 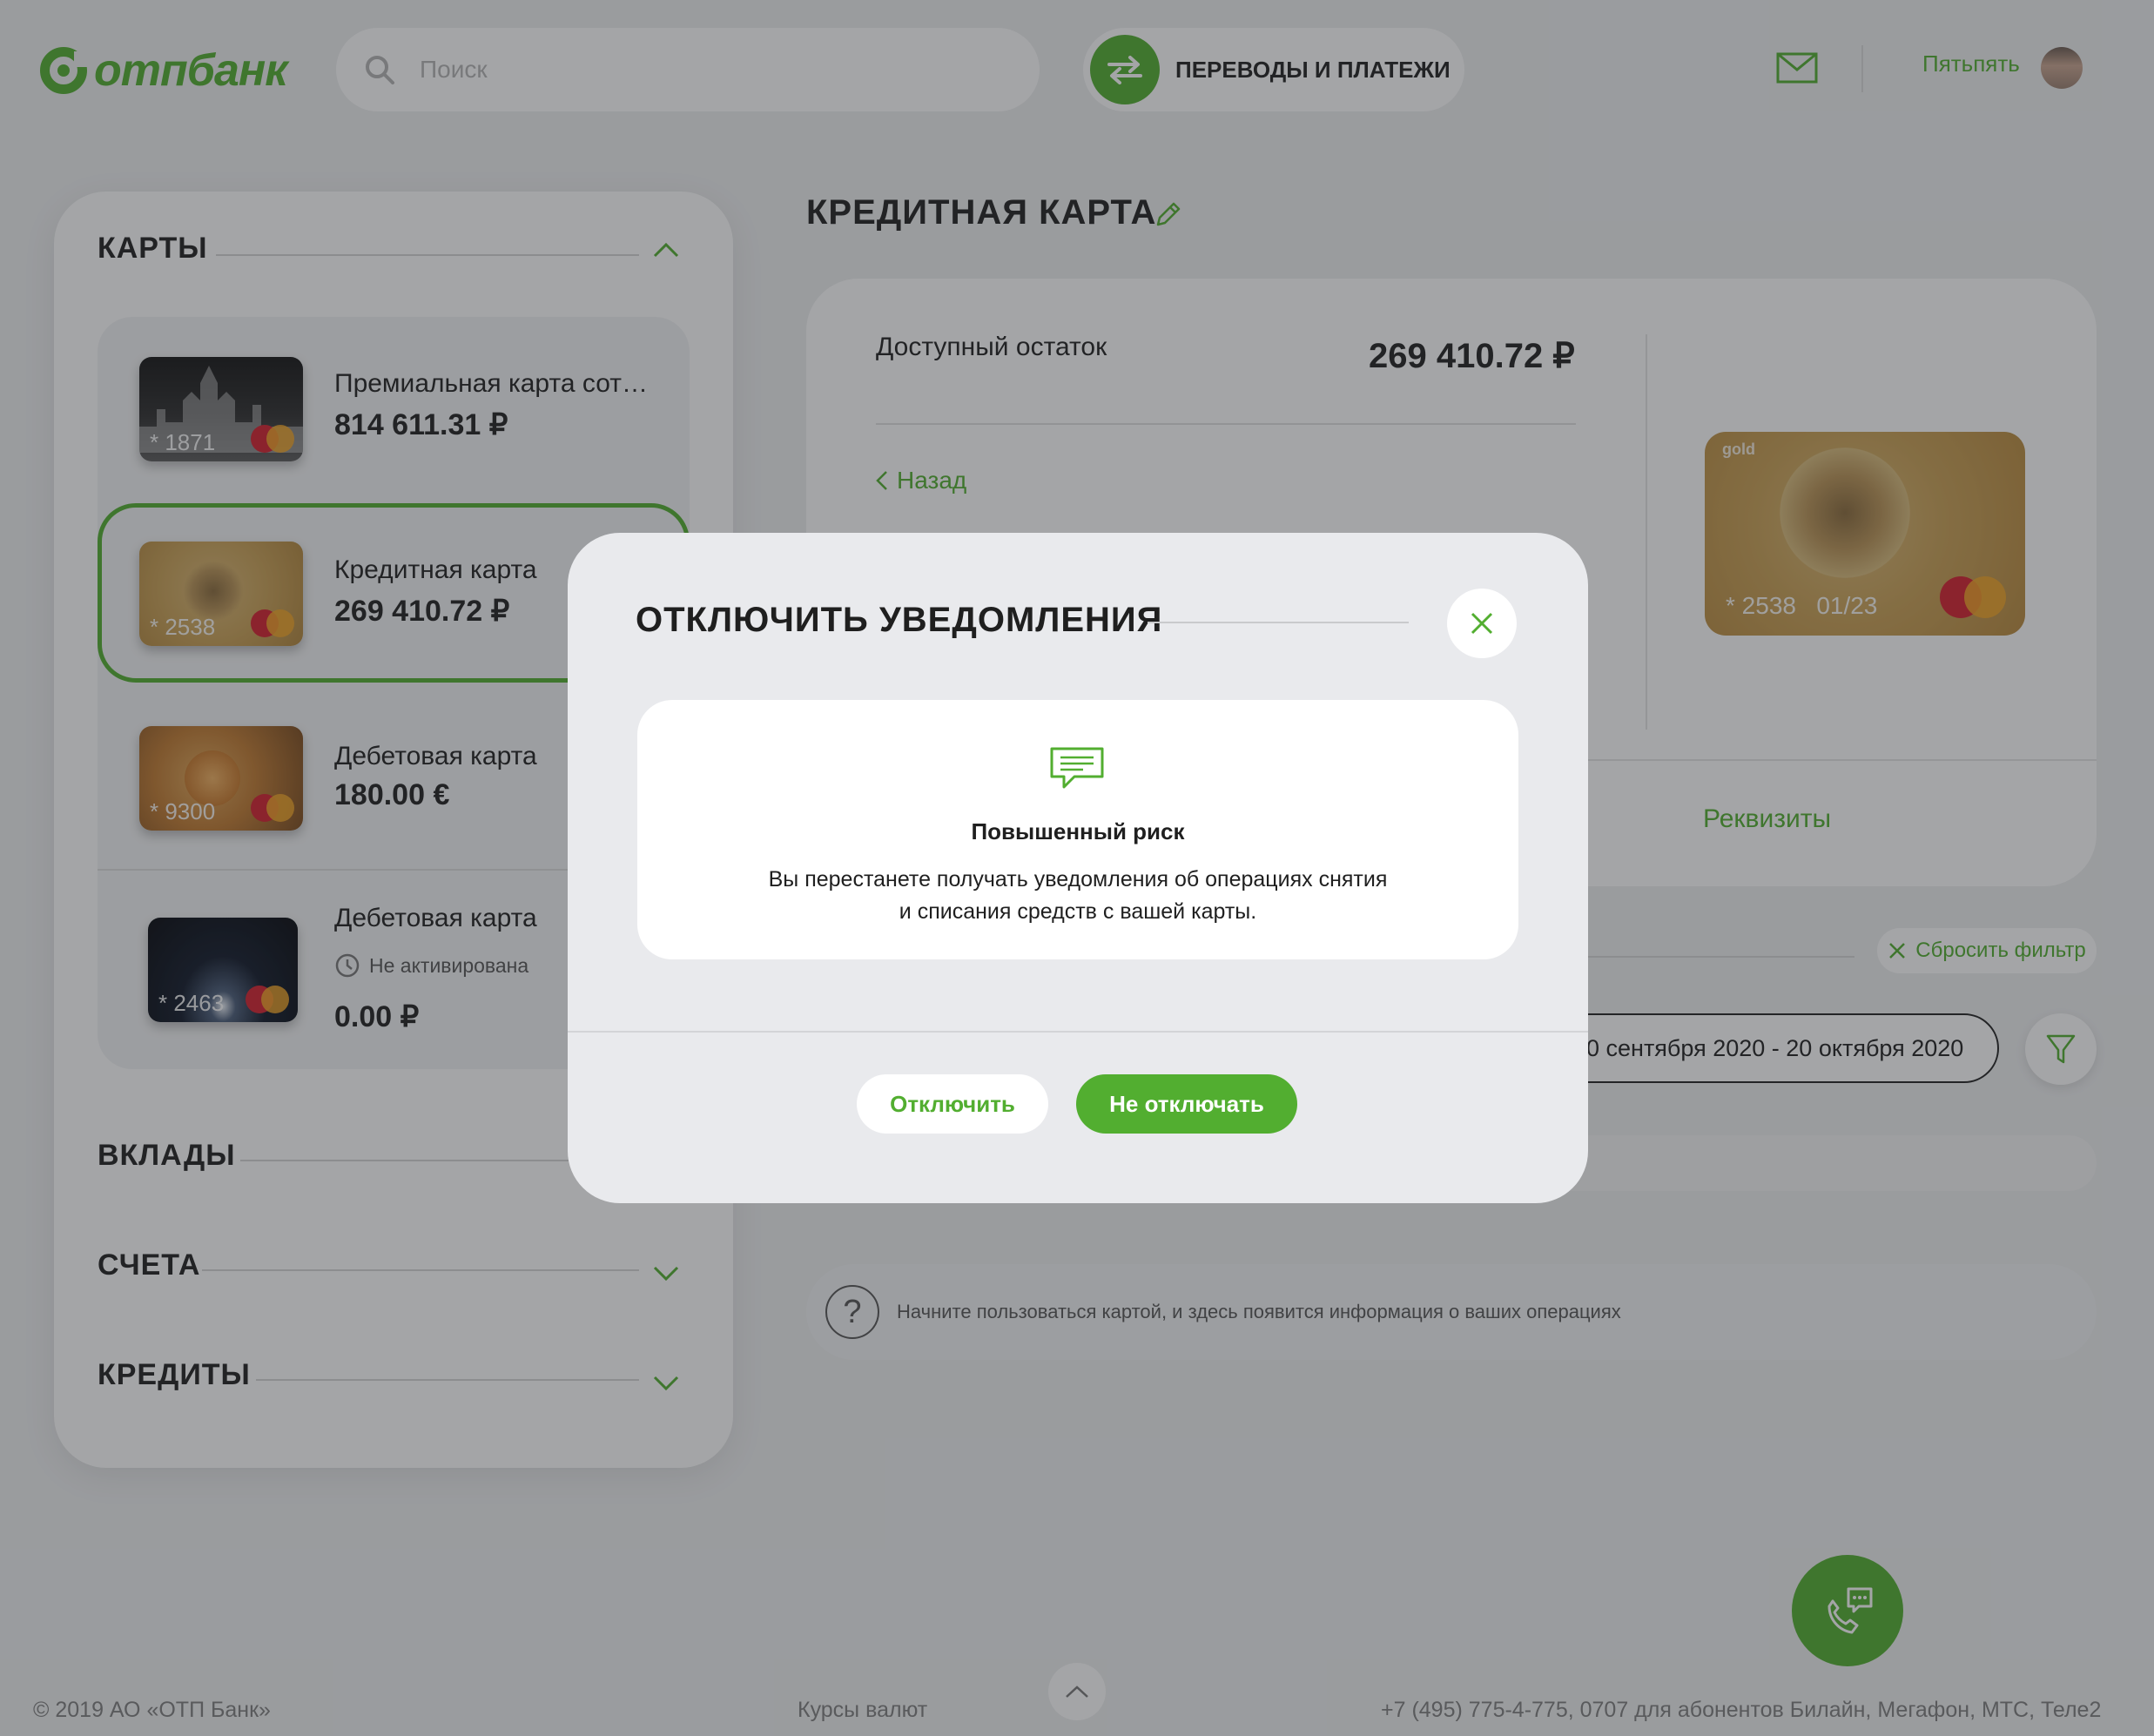 What do you see at coordinates (899, 620) in the screenshot?
I see `modal-title: ОТКЛЮЧИТЬ УВЕДОМЛЕНИЯ` at bounding box center [899, 620].